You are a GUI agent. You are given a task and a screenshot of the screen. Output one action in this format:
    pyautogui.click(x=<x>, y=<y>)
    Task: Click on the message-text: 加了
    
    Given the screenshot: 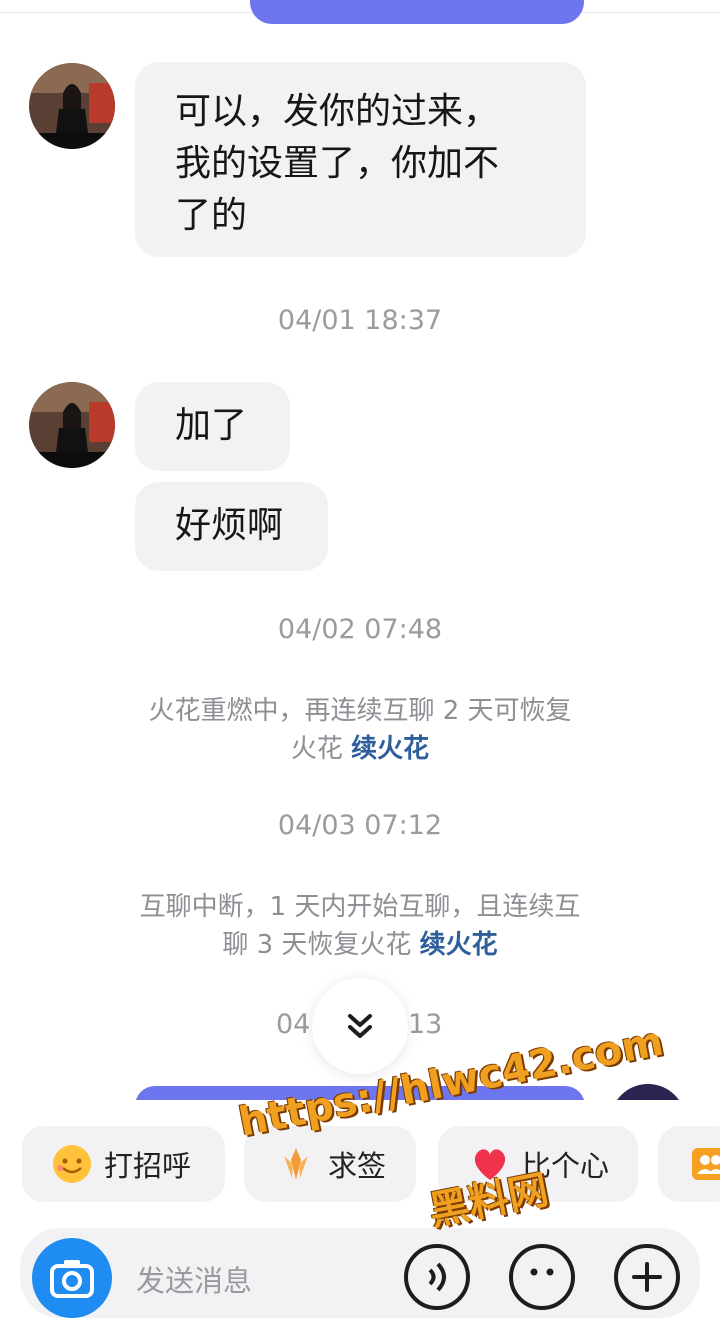 What is the action you would take?
    pyautogui.click(x=211, y=425)
    